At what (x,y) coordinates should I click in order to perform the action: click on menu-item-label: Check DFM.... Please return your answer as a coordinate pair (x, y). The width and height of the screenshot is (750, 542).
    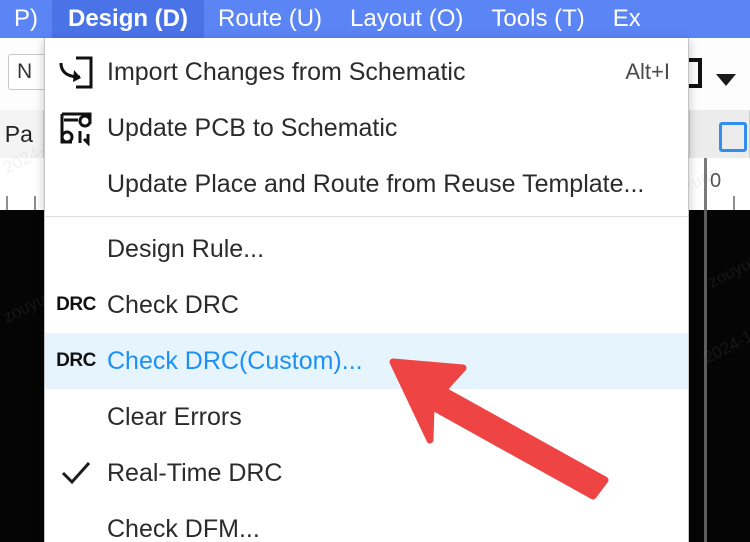
    Looking at the image, I should click on (183, 528).